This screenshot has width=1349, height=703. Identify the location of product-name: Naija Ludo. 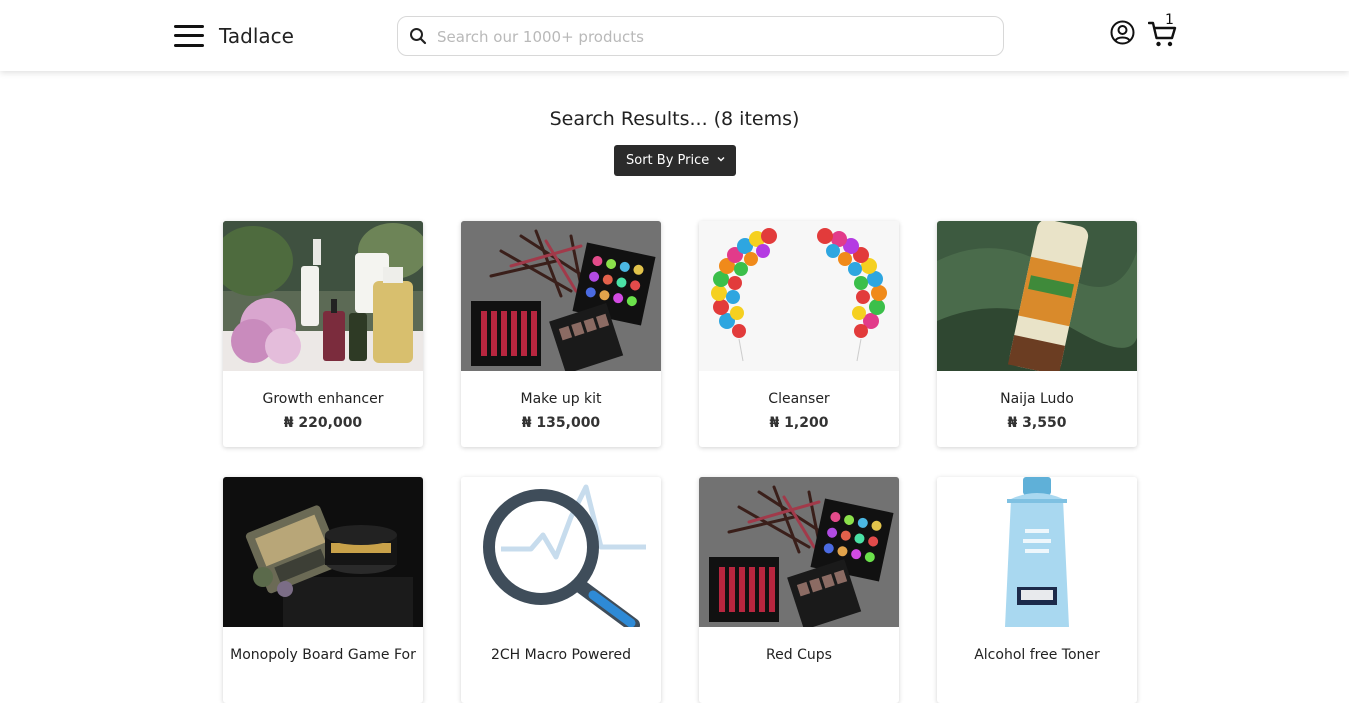
(1037, 399).